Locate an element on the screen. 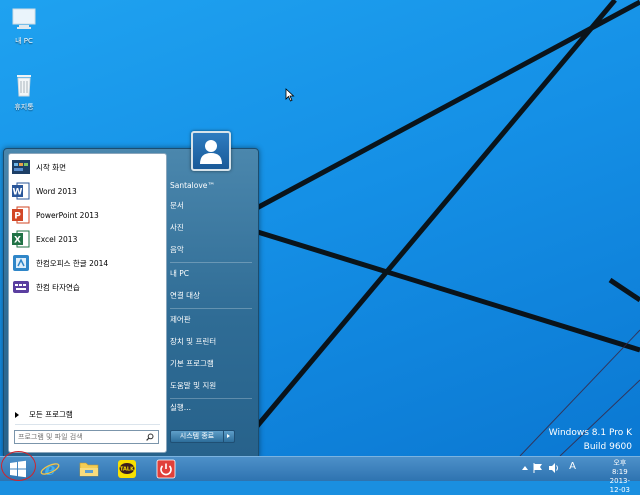 This screenshot has height=495, width=640. svg-text: e is located at coordinates (50, 469).